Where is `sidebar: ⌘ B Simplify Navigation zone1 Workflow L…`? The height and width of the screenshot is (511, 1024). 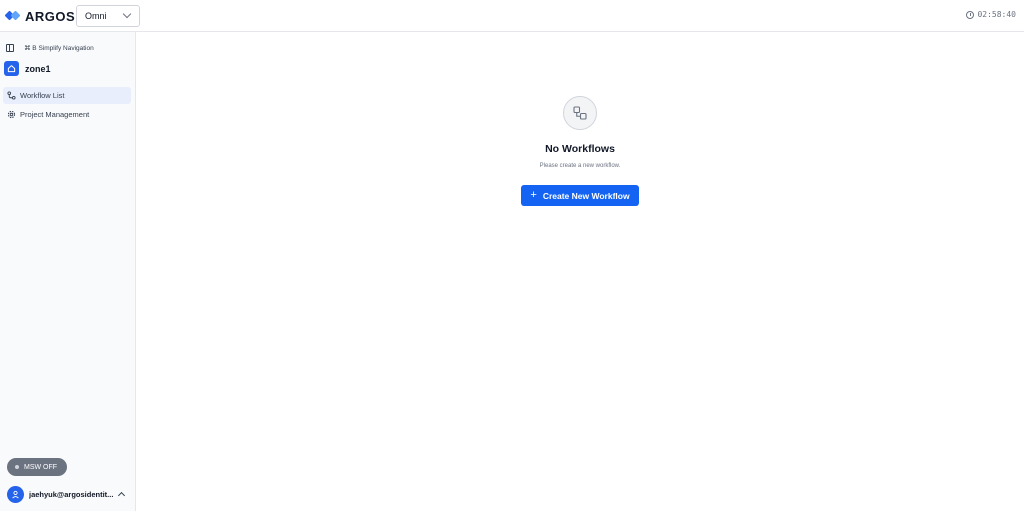
sidebar: ⌘ B Simplify Navigation zone1 Workflow L… is located at coordinates (68, 271).